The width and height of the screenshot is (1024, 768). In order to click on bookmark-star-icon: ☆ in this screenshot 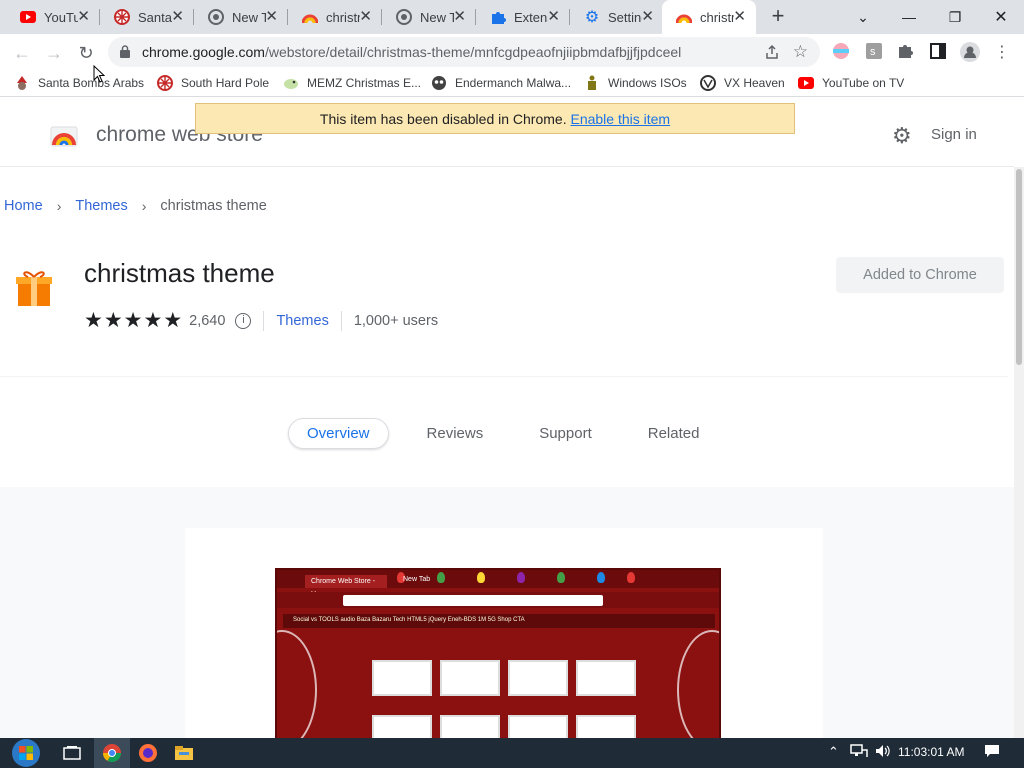, I will do `click(800, 52)`.